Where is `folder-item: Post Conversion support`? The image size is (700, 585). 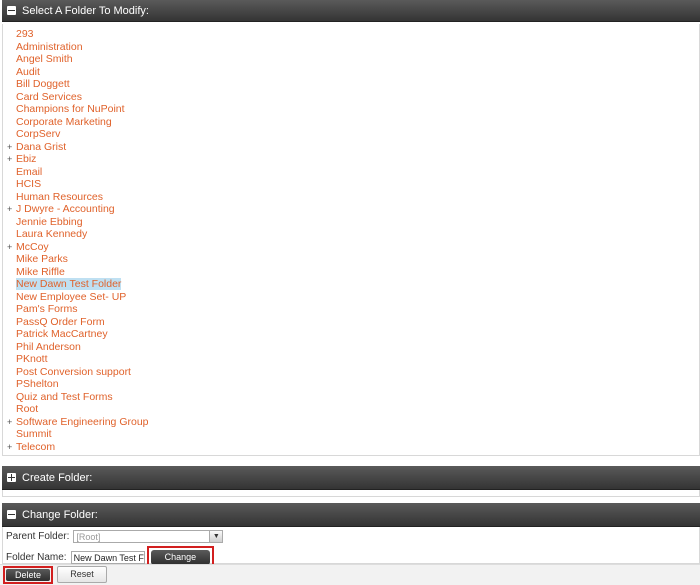
folder-item: Post Conversion support is located at coordinates (351, 372).